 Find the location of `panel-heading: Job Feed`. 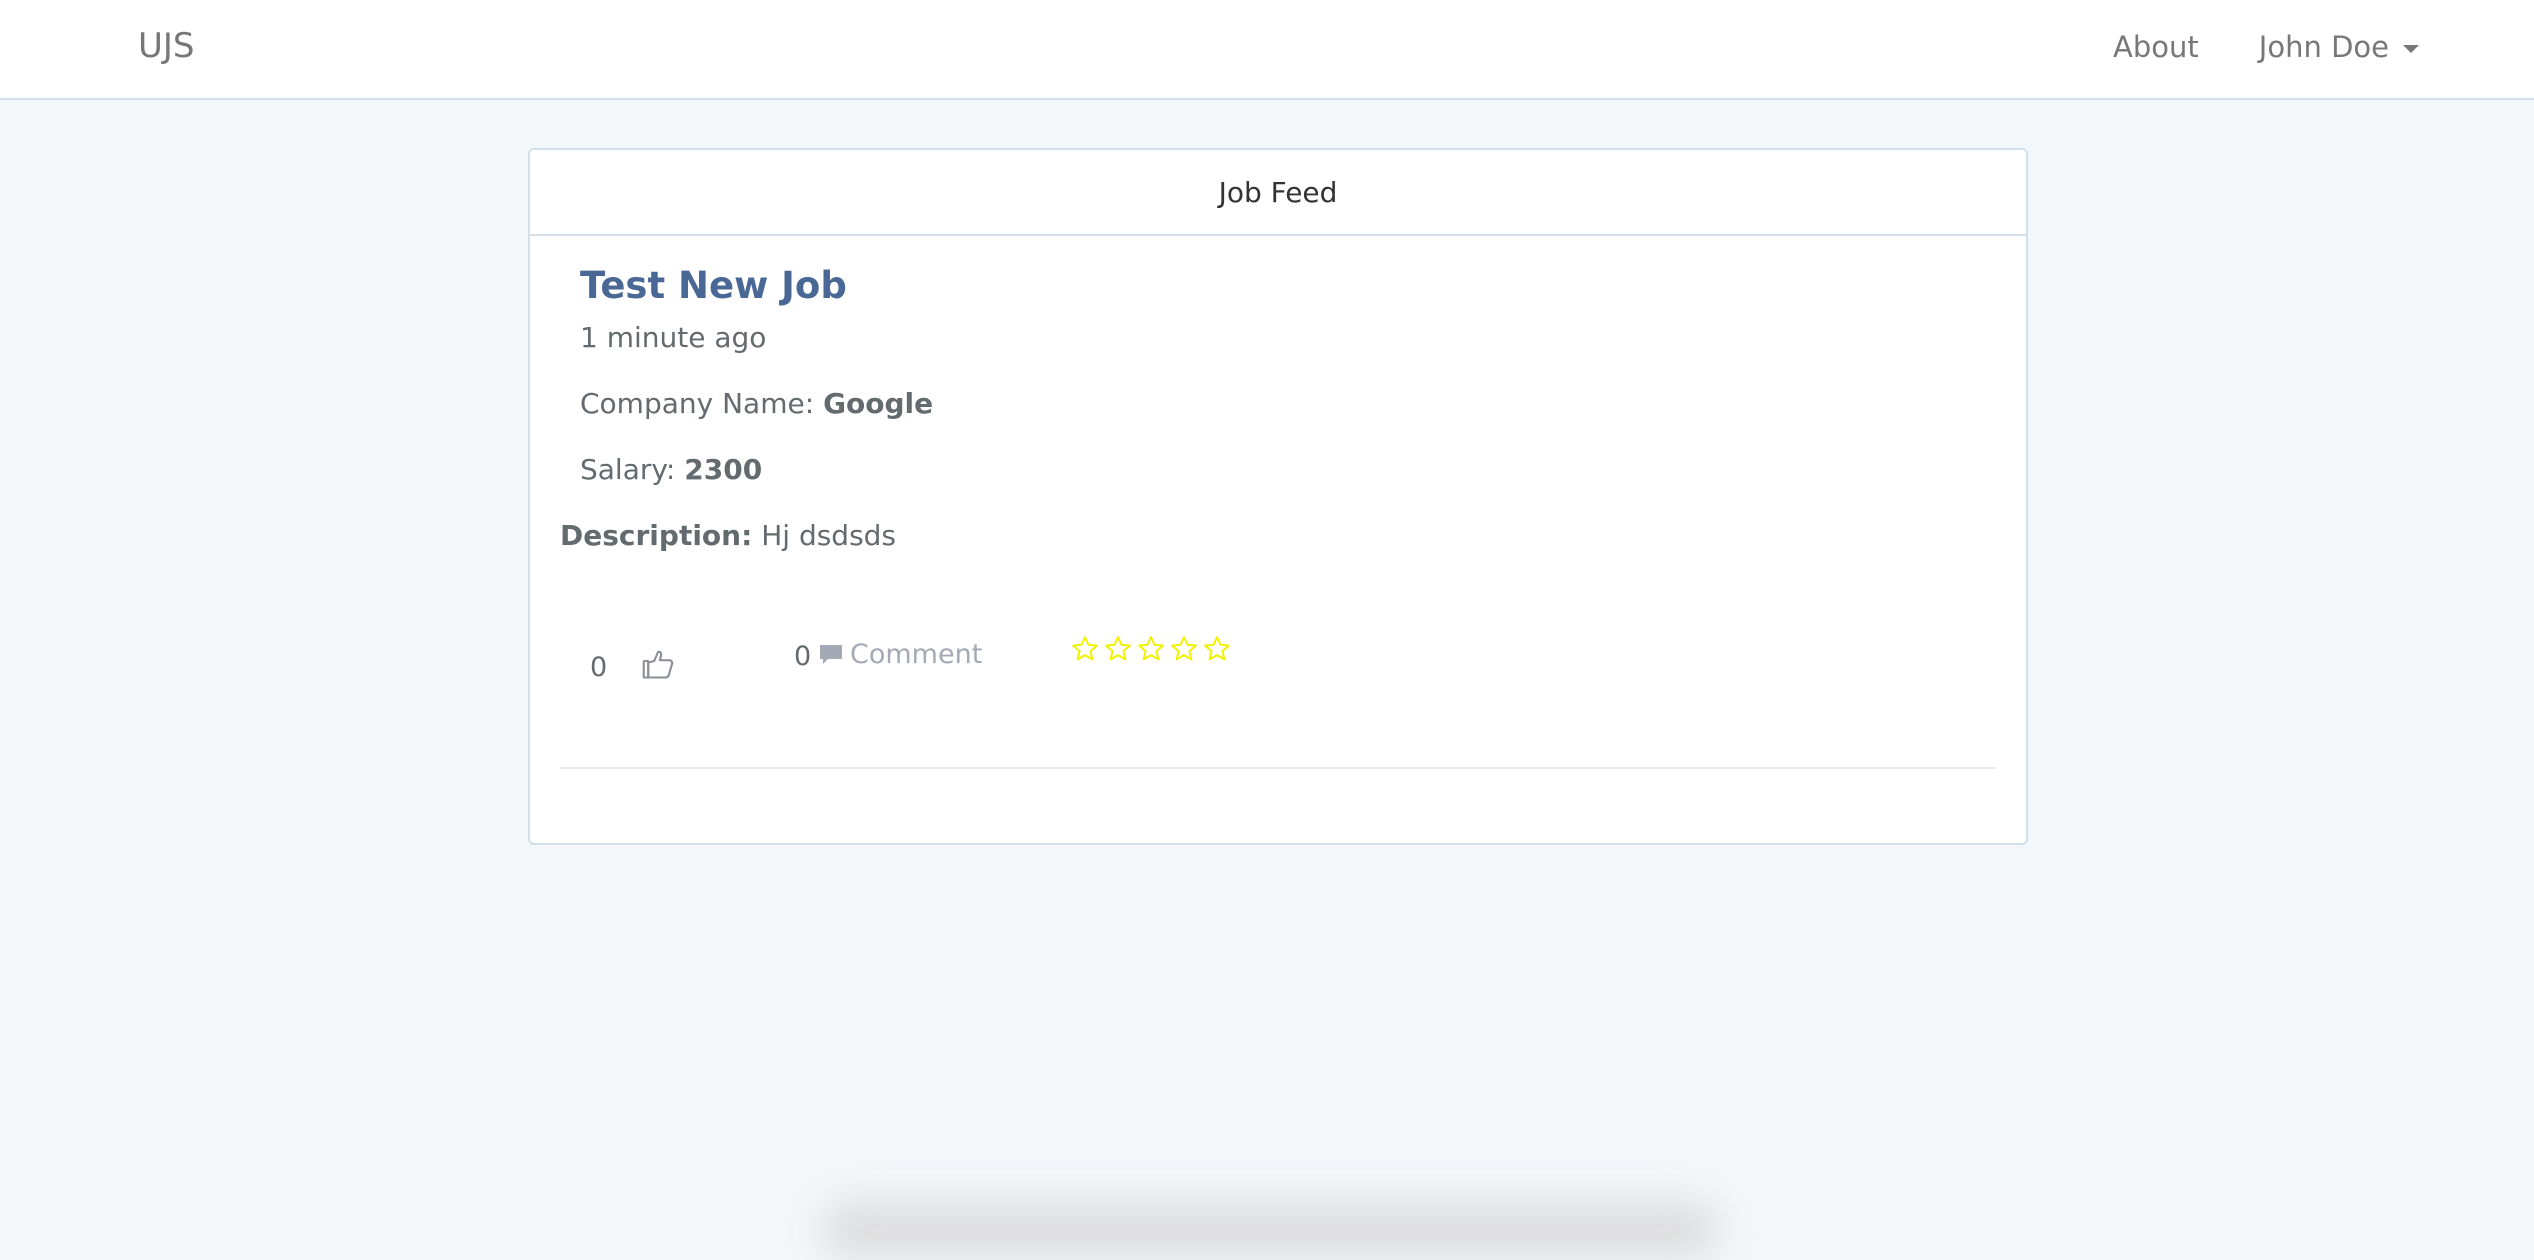

panel-heading: Job Feed is located at coordinates (1278, 193).